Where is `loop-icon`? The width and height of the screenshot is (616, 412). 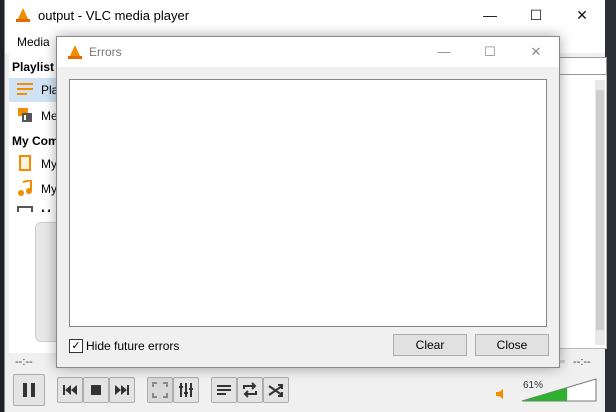
loop-icon is located at coordinates (250, 390).